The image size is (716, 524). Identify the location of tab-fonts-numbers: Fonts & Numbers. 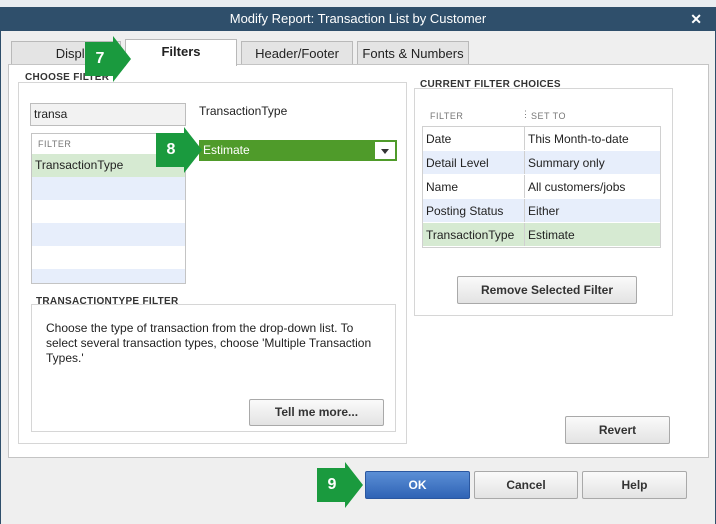
(413, 53).